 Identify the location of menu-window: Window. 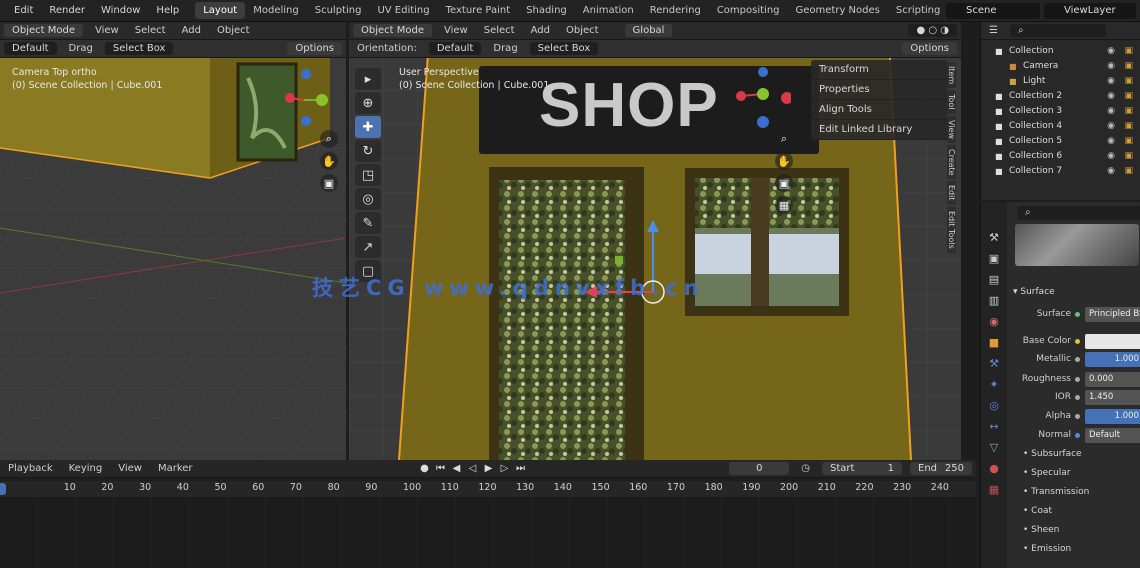
(120, 10).